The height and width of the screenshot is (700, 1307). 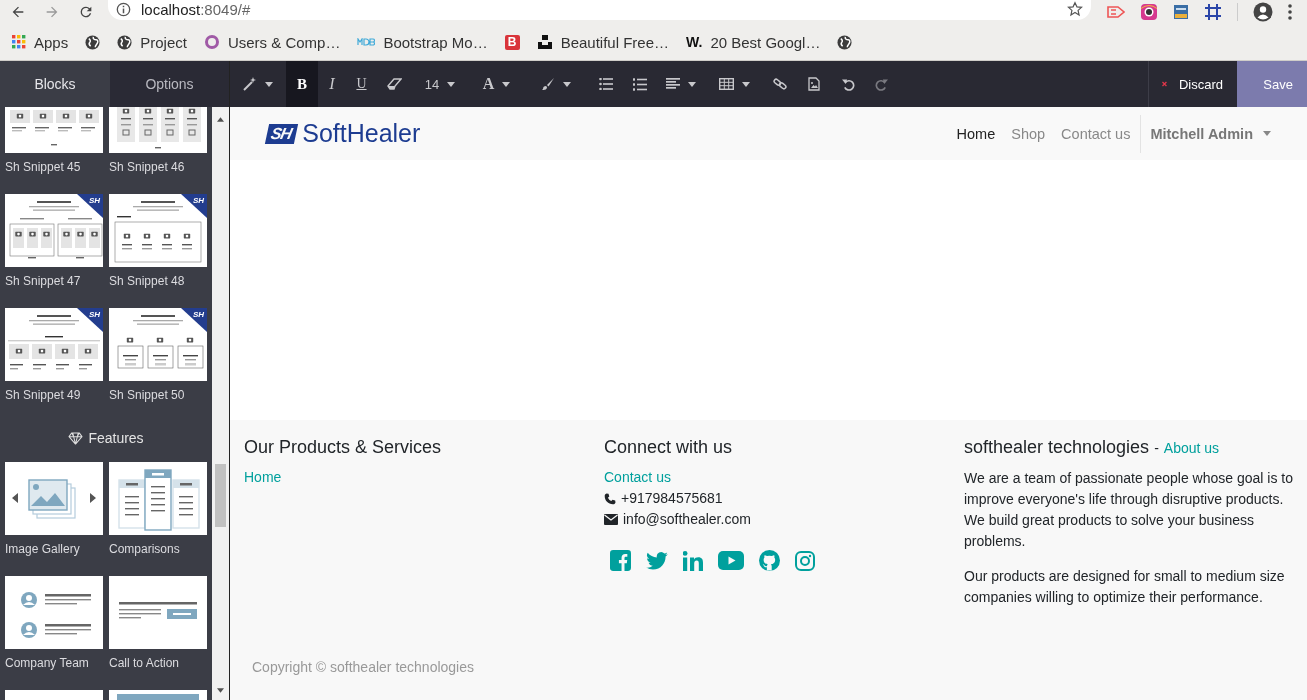 I want to click on scrollbar-thumb, so click(x=220, y=495).